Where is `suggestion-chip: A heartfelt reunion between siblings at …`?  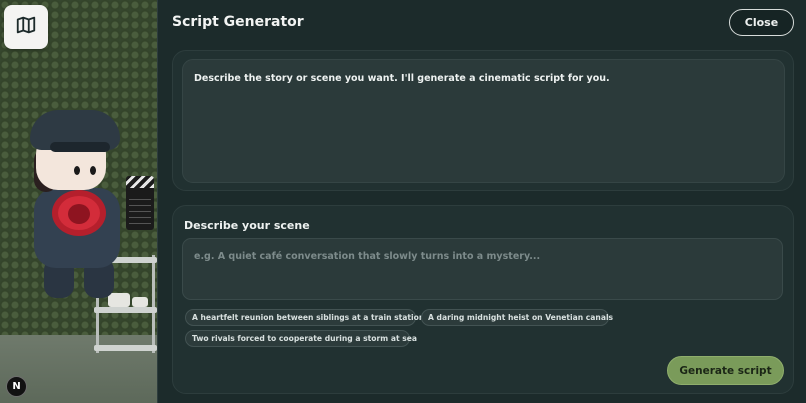 suggestion-chip: A heartfelt reunion between siblings at … is located at coordinates (304, 317).